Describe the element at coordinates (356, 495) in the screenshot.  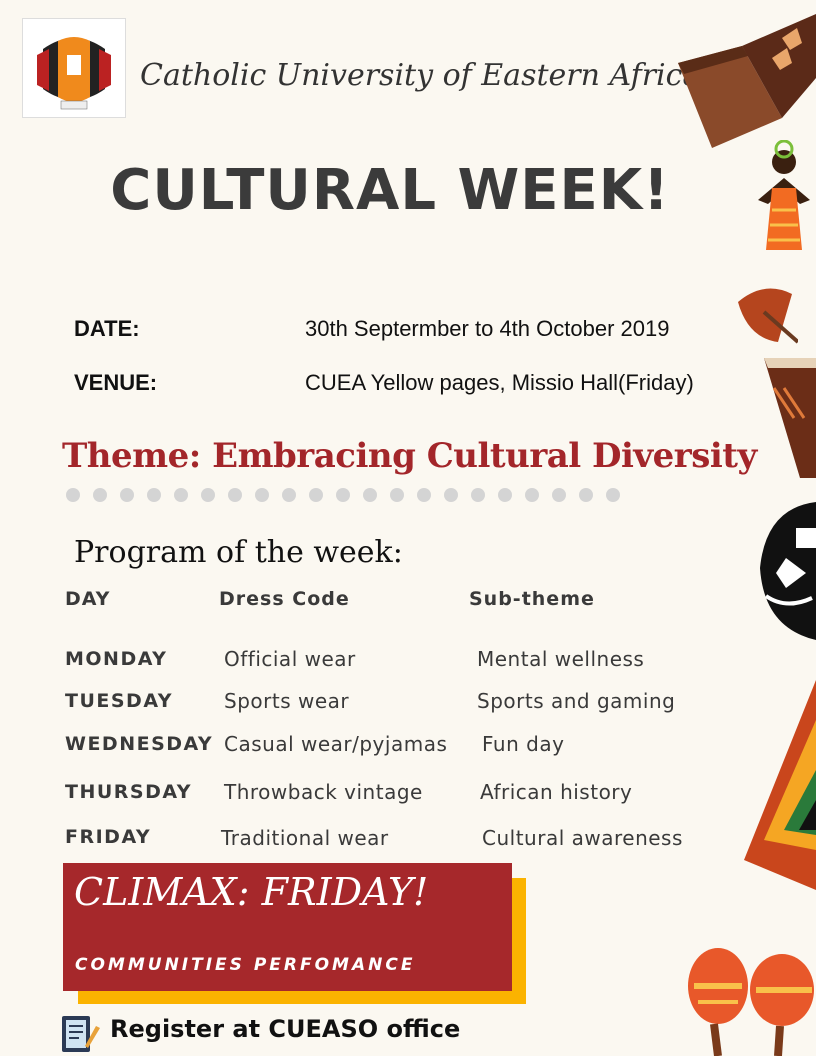
I see `dot-divider` at that location.